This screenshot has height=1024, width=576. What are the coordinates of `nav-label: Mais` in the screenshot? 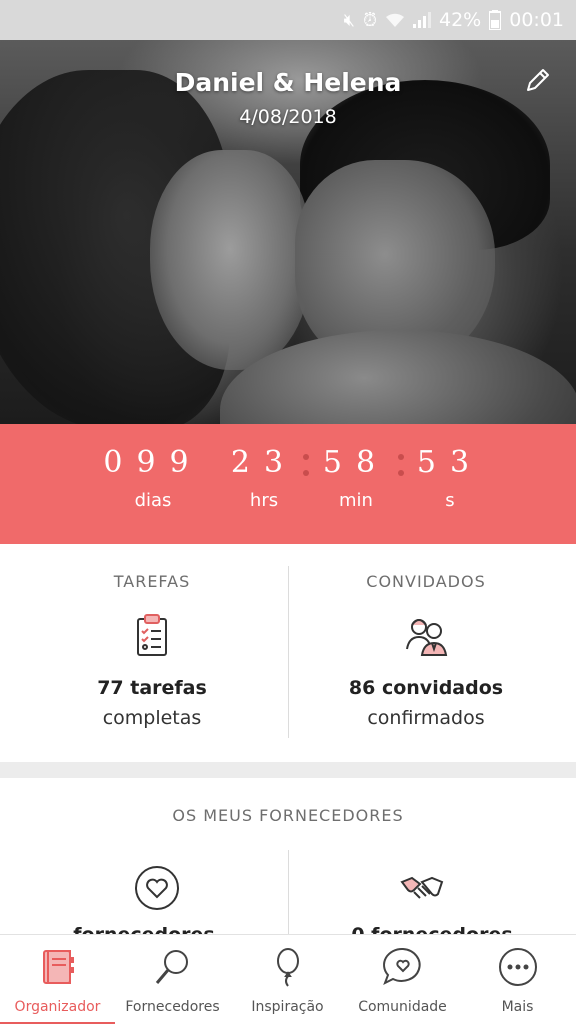 It's located at (517, 1007).